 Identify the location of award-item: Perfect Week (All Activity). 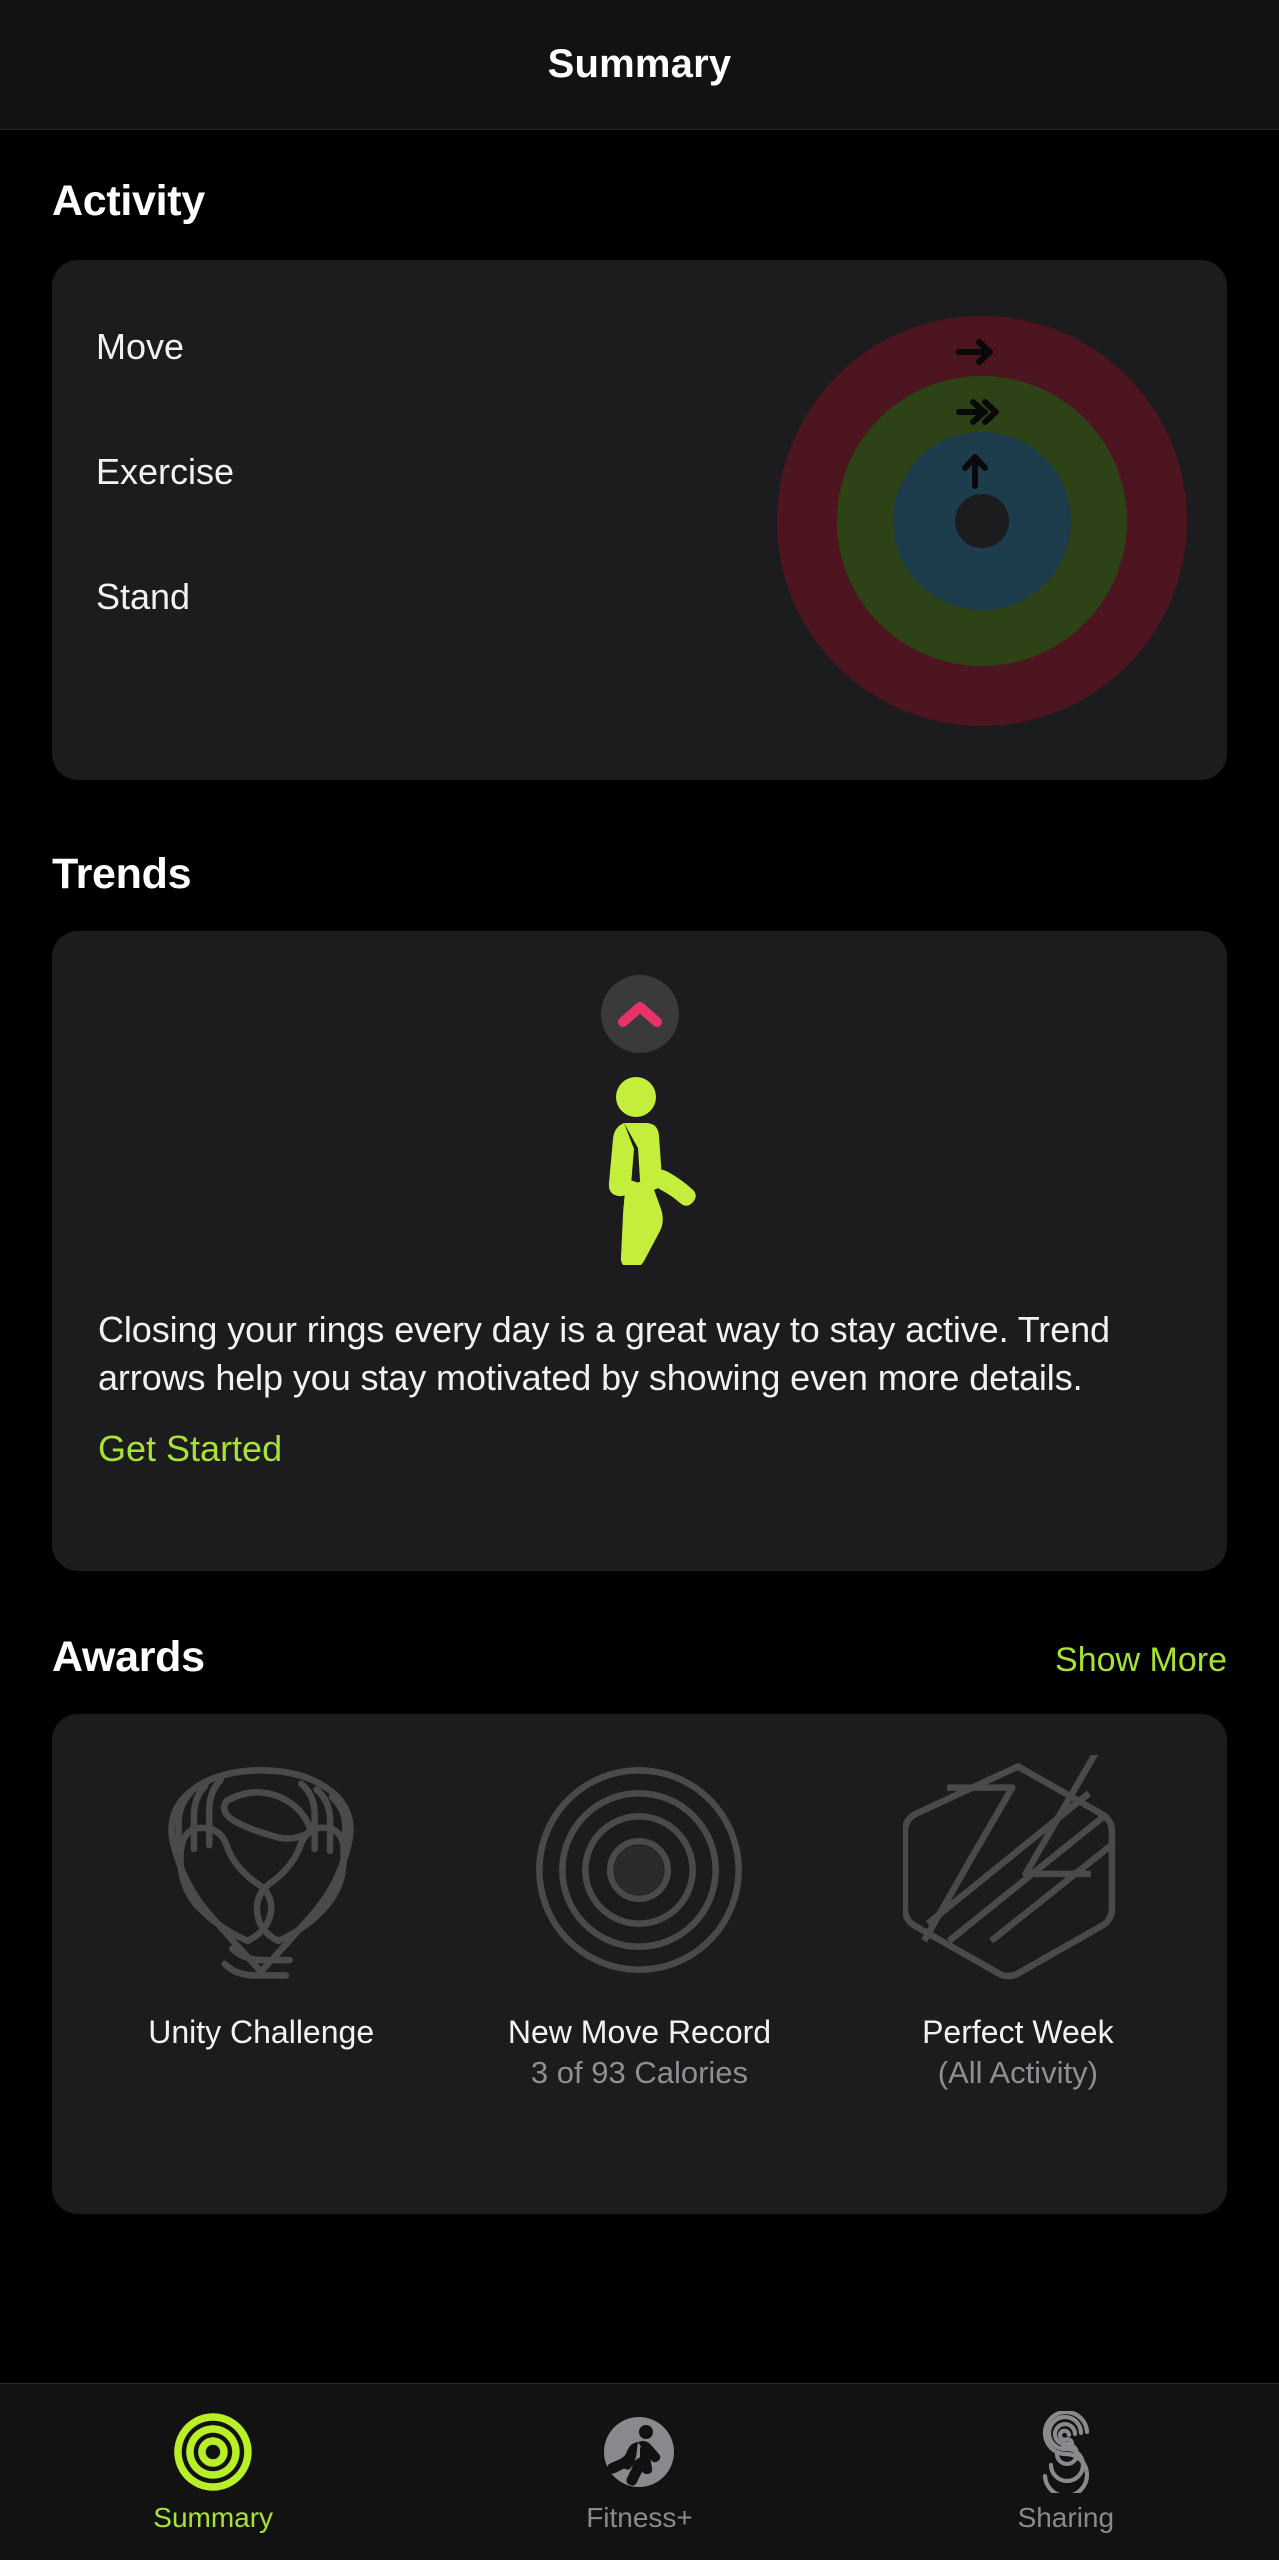
(1018, 1921).